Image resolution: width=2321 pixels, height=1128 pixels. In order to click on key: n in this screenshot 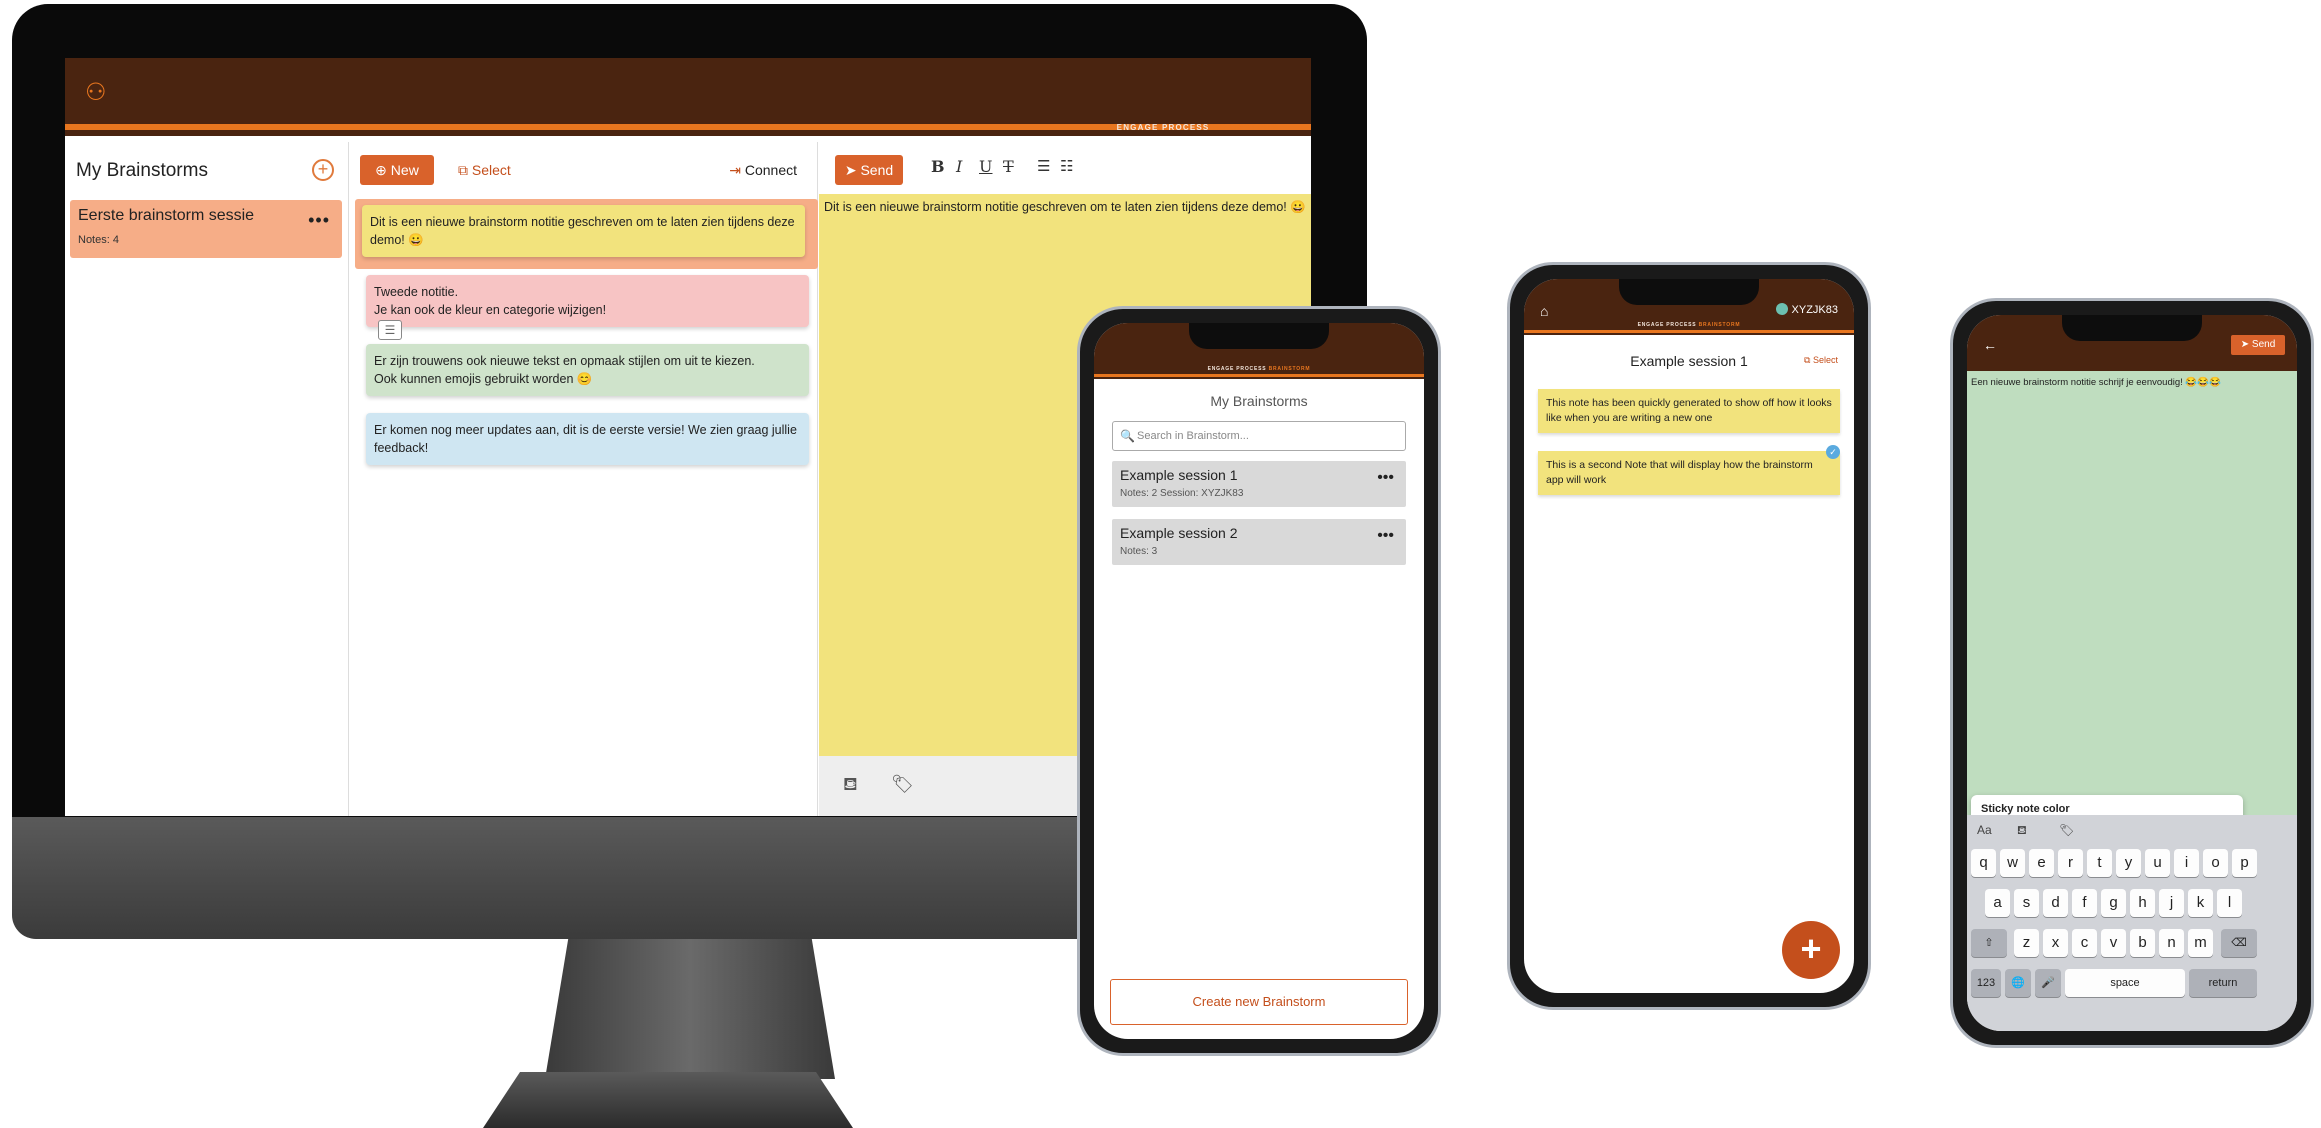, I will do `click(2171, 943)`.